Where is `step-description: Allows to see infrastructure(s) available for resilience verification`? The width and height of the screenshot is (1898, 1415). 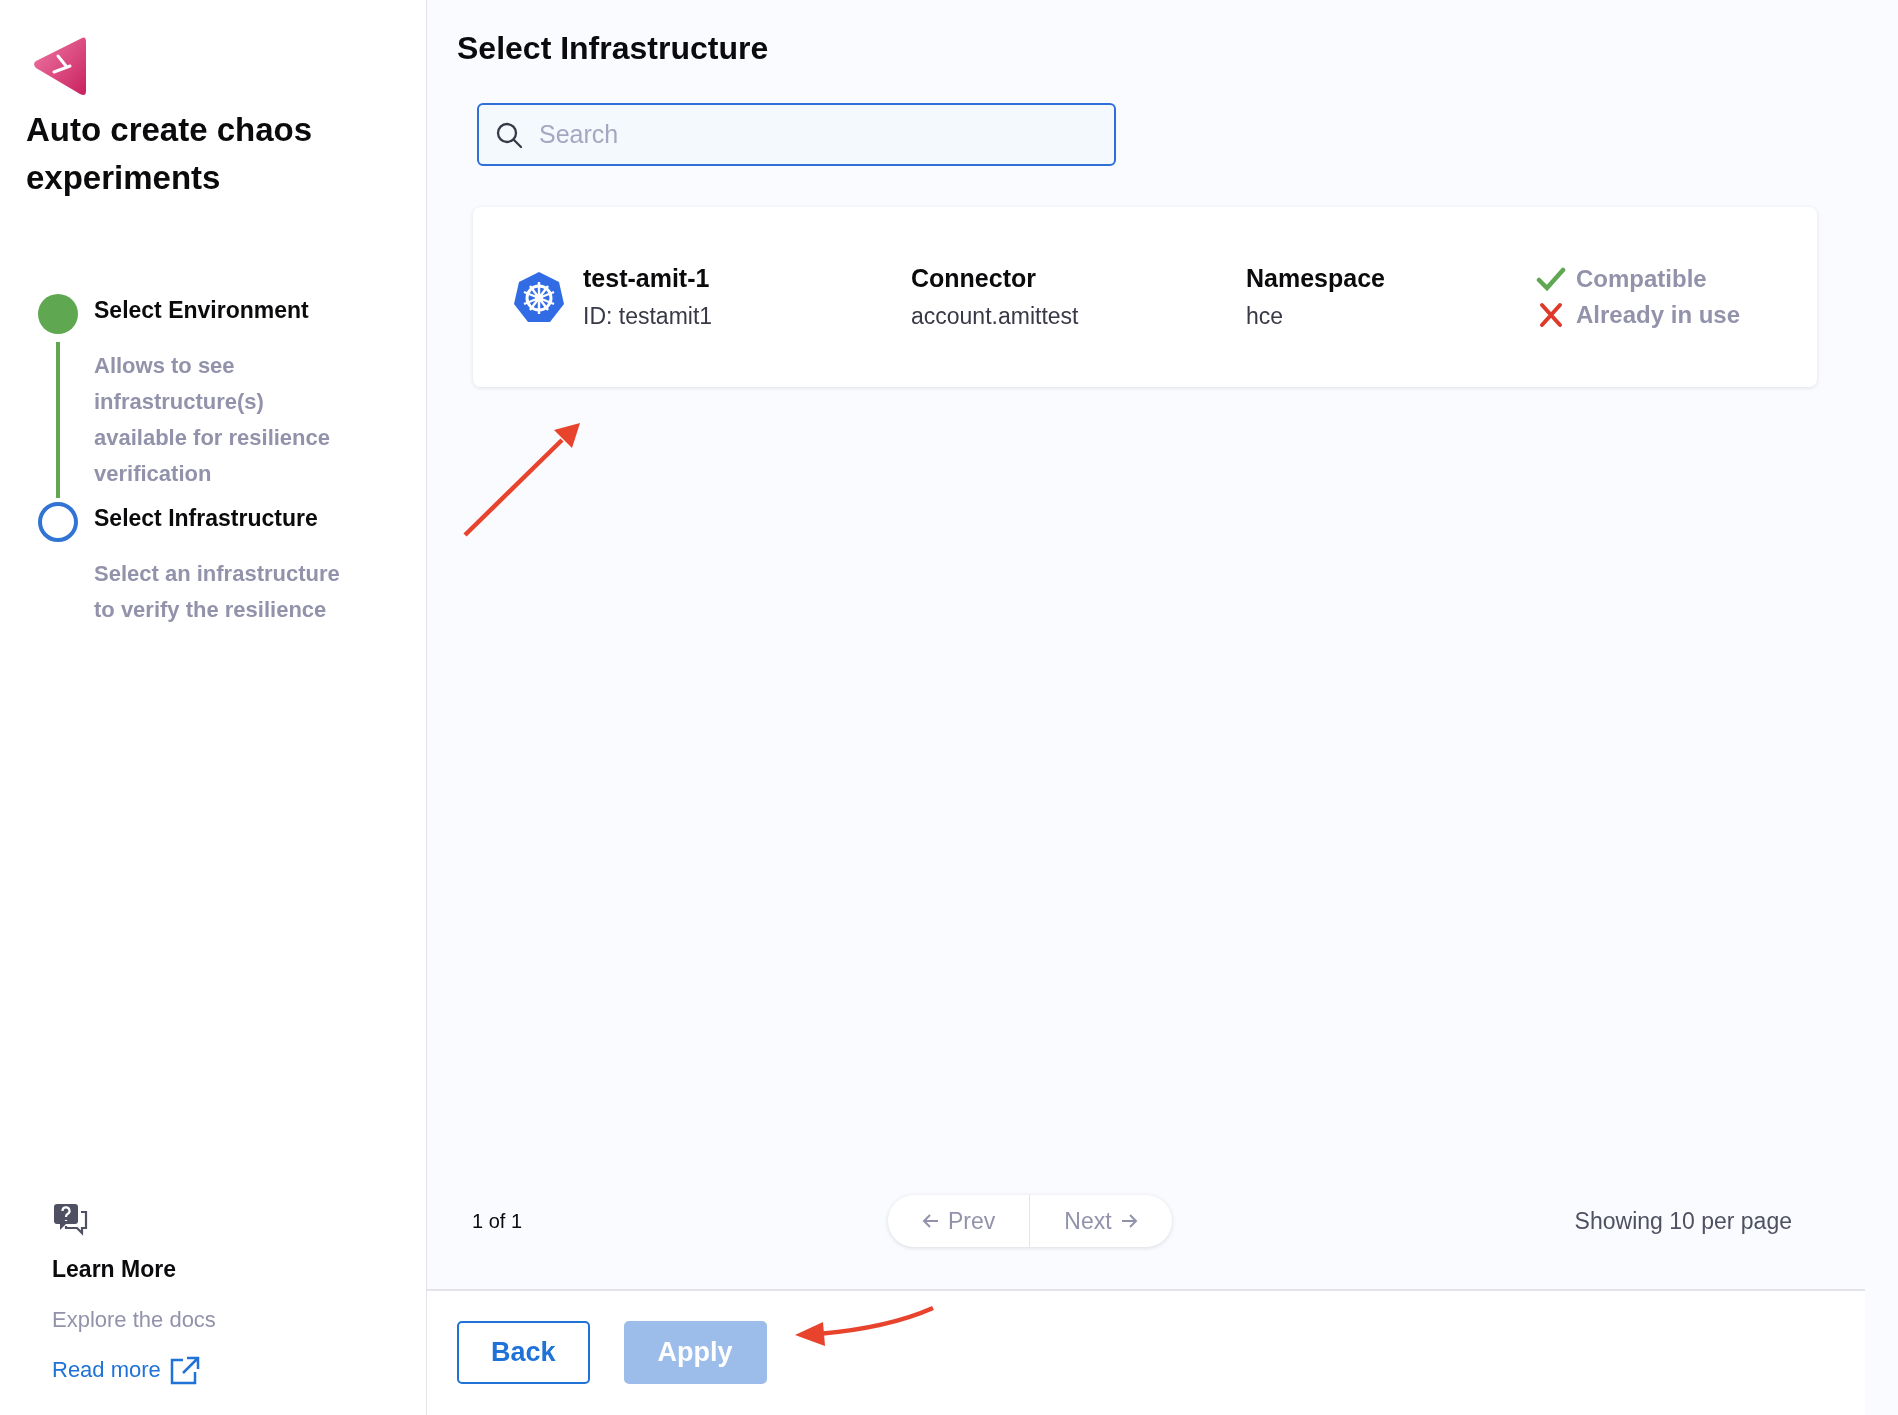
step-description: Allows to see infrastructure(s) available for resilience verification is located at coordinates (213, 420).